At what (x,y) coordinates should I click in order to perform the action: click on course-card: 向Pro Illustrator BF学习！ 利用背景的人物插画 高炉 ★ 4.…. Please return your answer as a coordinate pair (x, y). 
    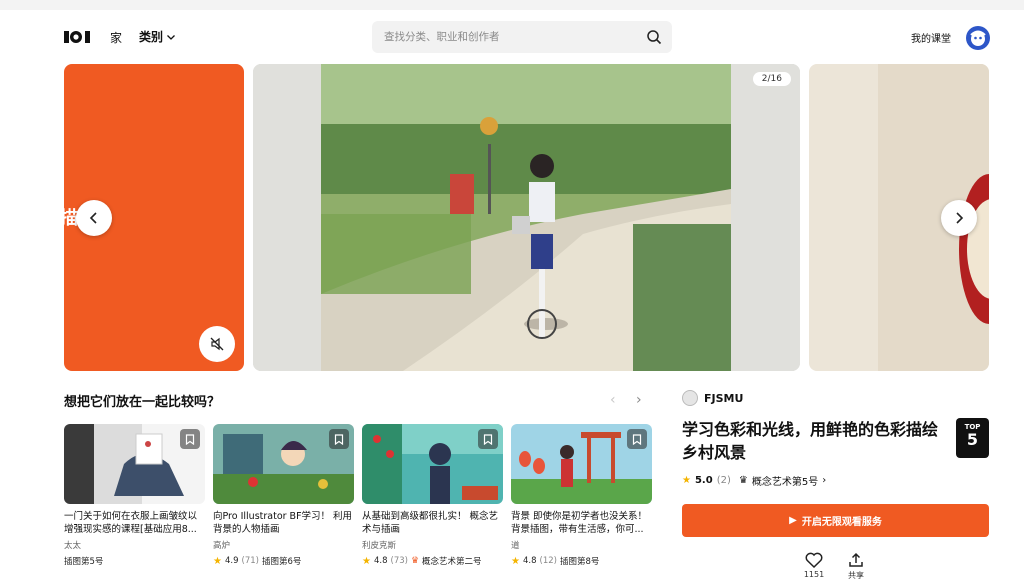
    Looking at the image, I should click on (283, 495).